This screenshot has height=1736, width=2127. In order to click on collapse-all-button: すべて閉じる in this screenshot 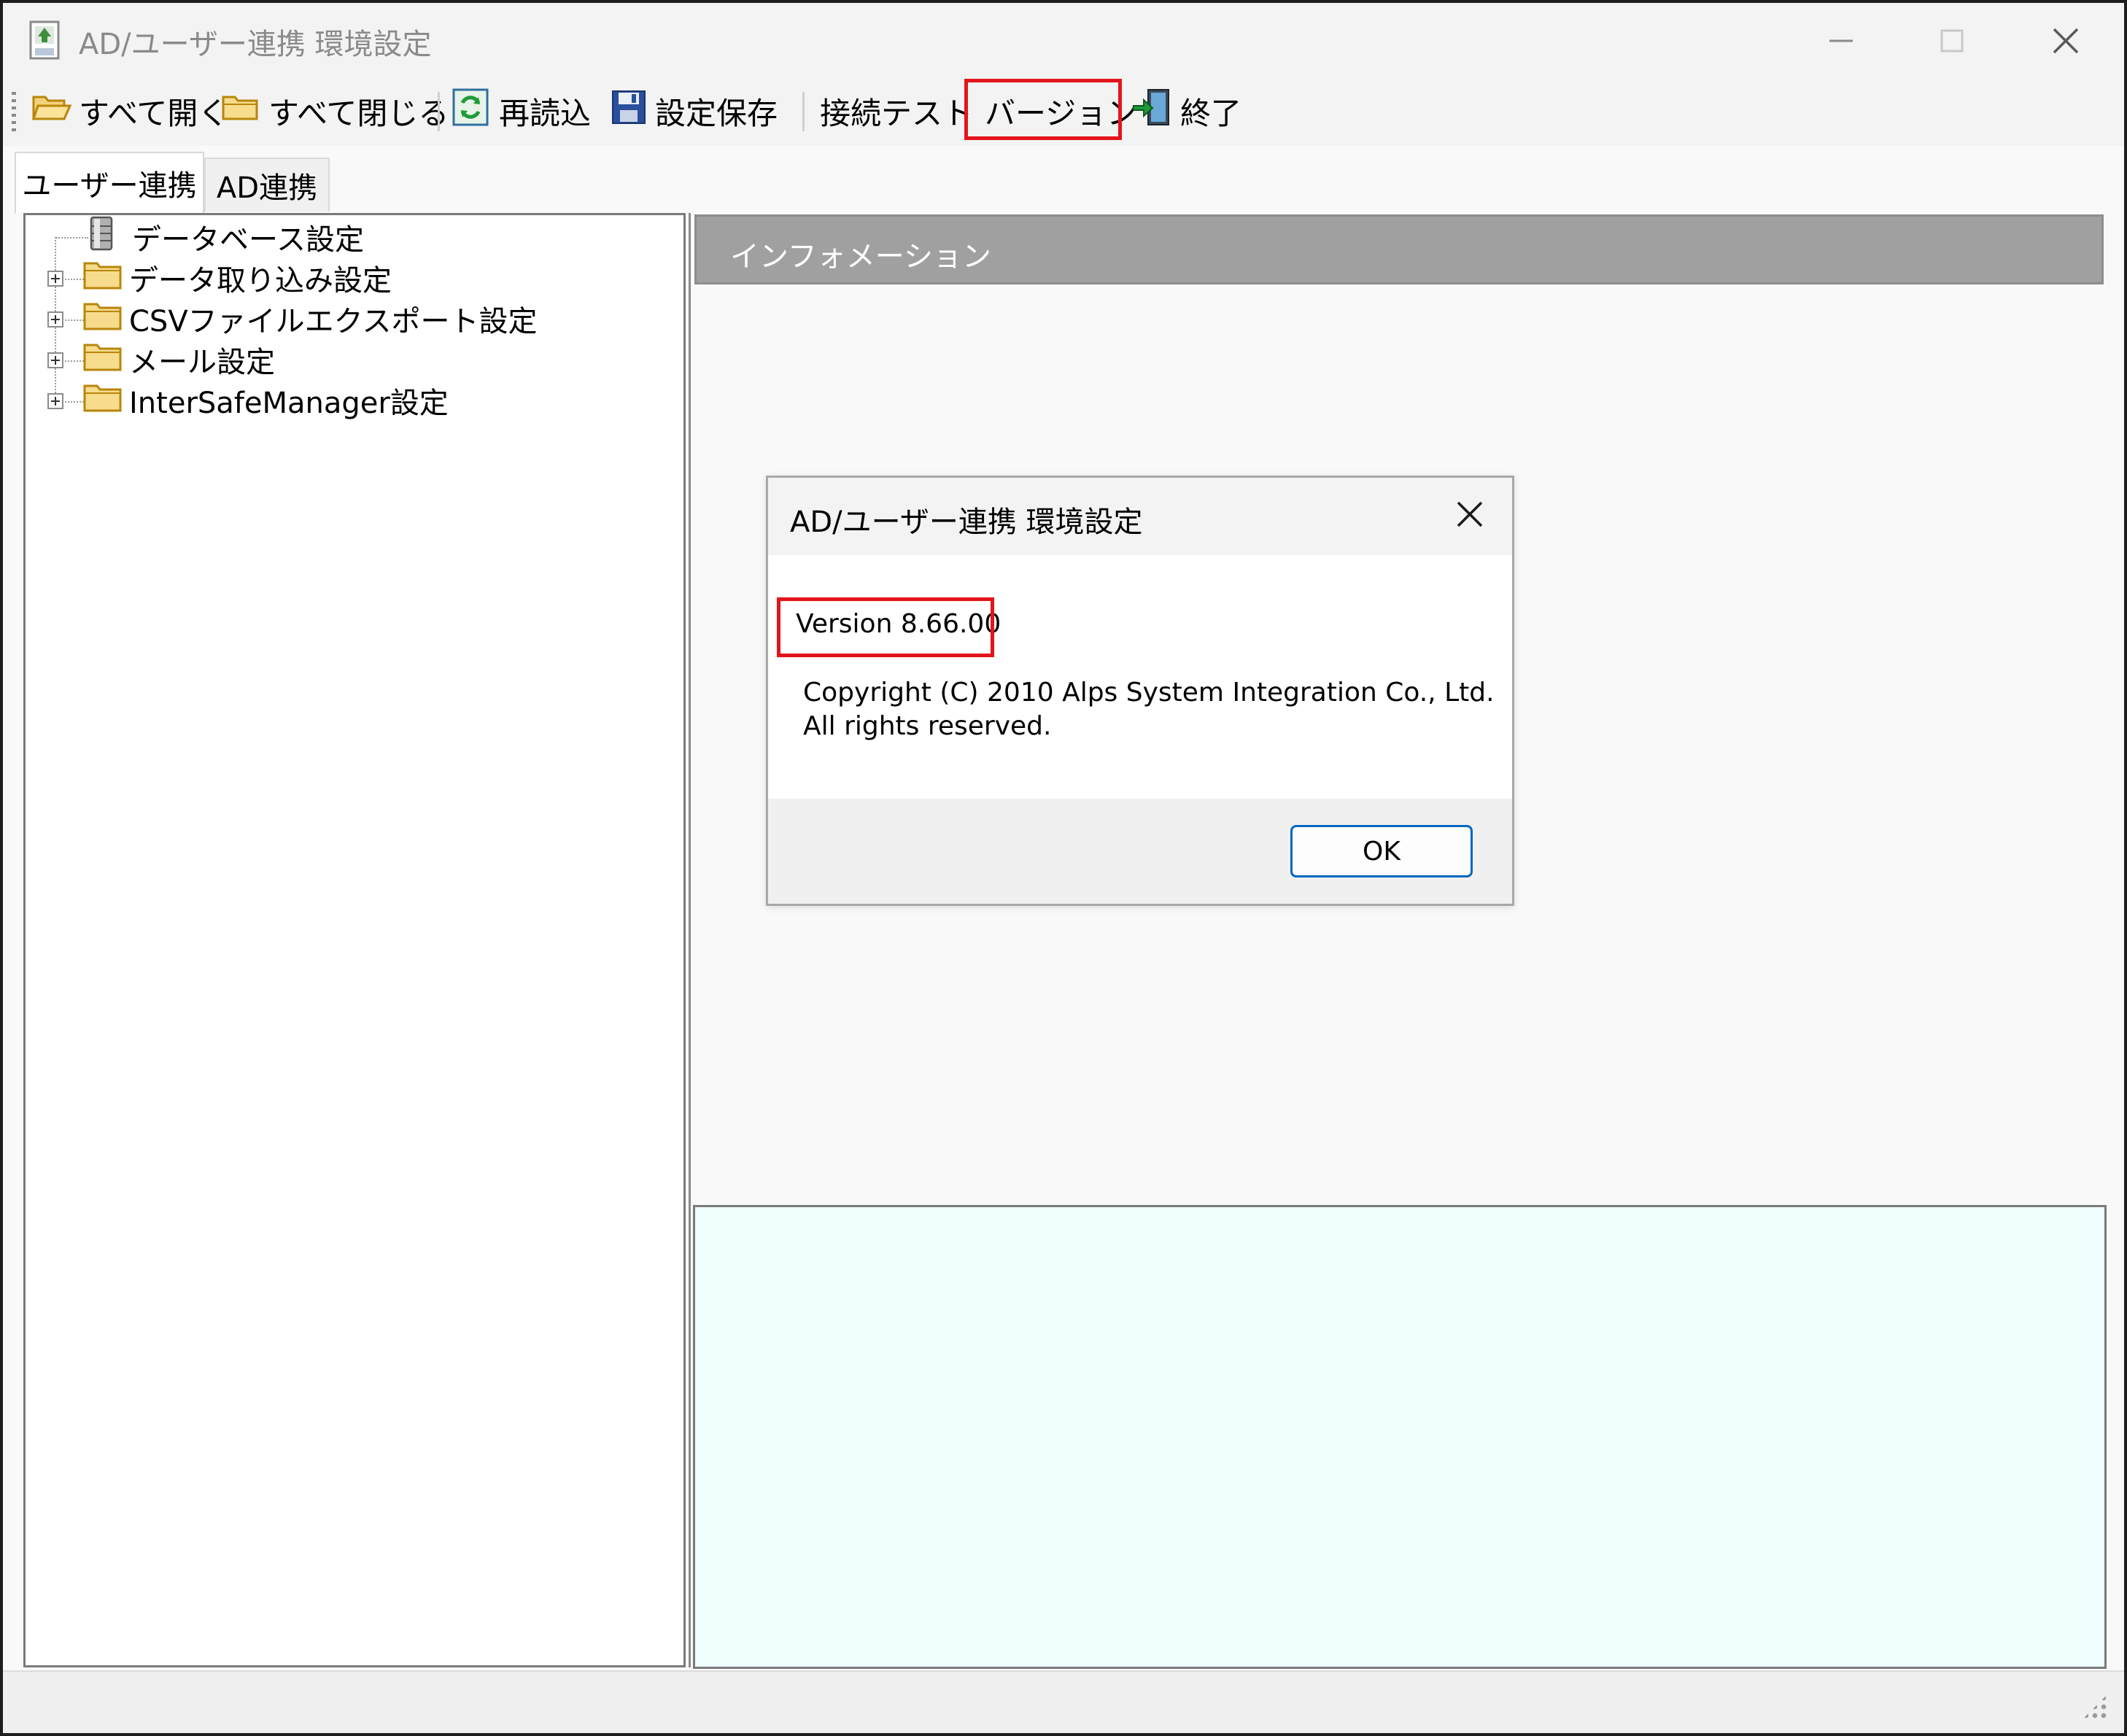, I will do `click(334, 111)`.